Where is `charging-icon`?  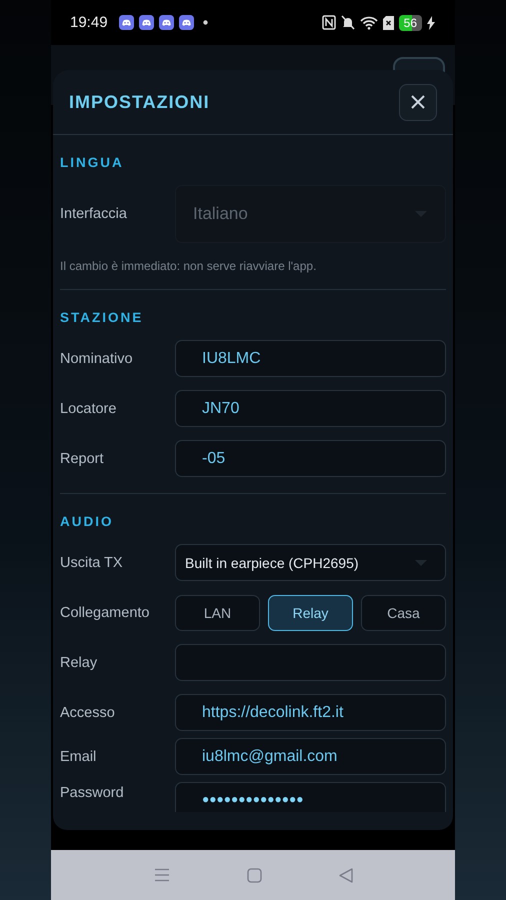 charging-icon is located at coordinates (431, 23).